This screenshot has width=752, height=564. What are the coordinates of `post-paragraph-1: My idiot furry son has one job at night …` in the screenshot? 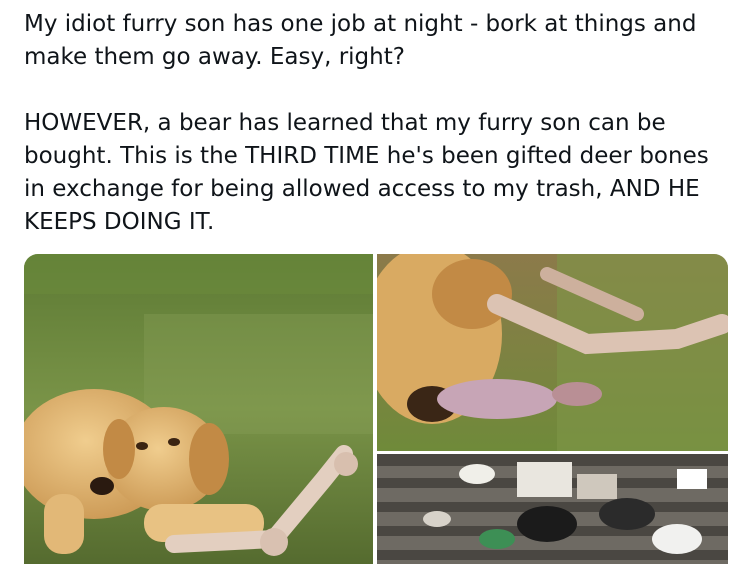 It's located at (360, 40).